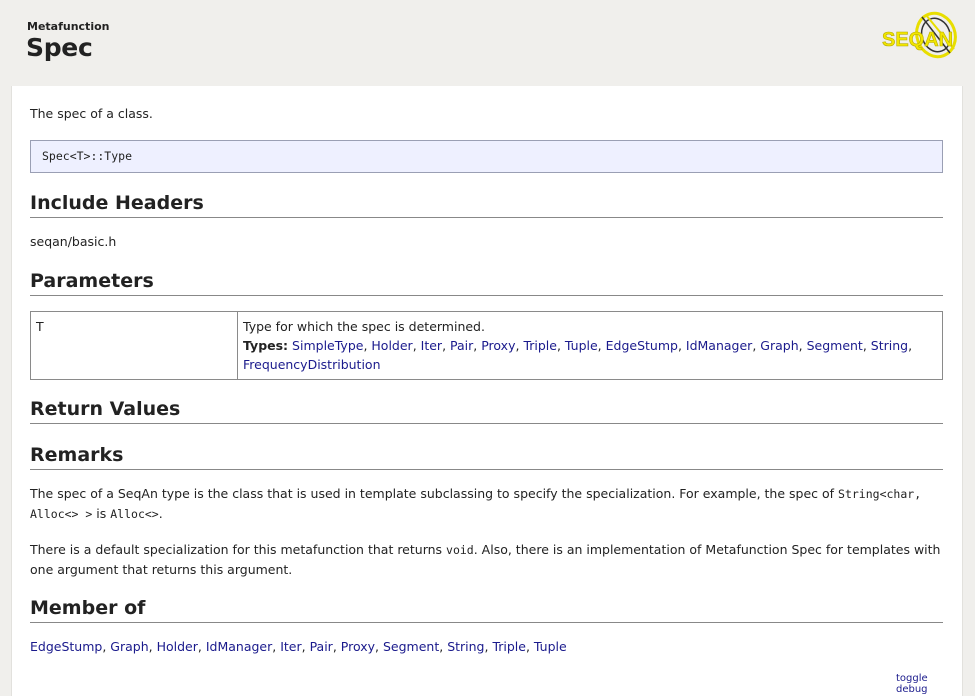 The height and width of the screenshot is (696, 975). I want to click on page-header: Metafunction Spec SEQAN, so click(487, 43).